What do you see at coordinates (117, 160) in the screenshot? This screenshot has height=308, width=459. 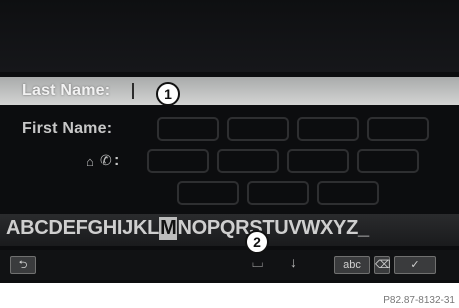 I see `phone-label: :` at bounding box center [117, 160].